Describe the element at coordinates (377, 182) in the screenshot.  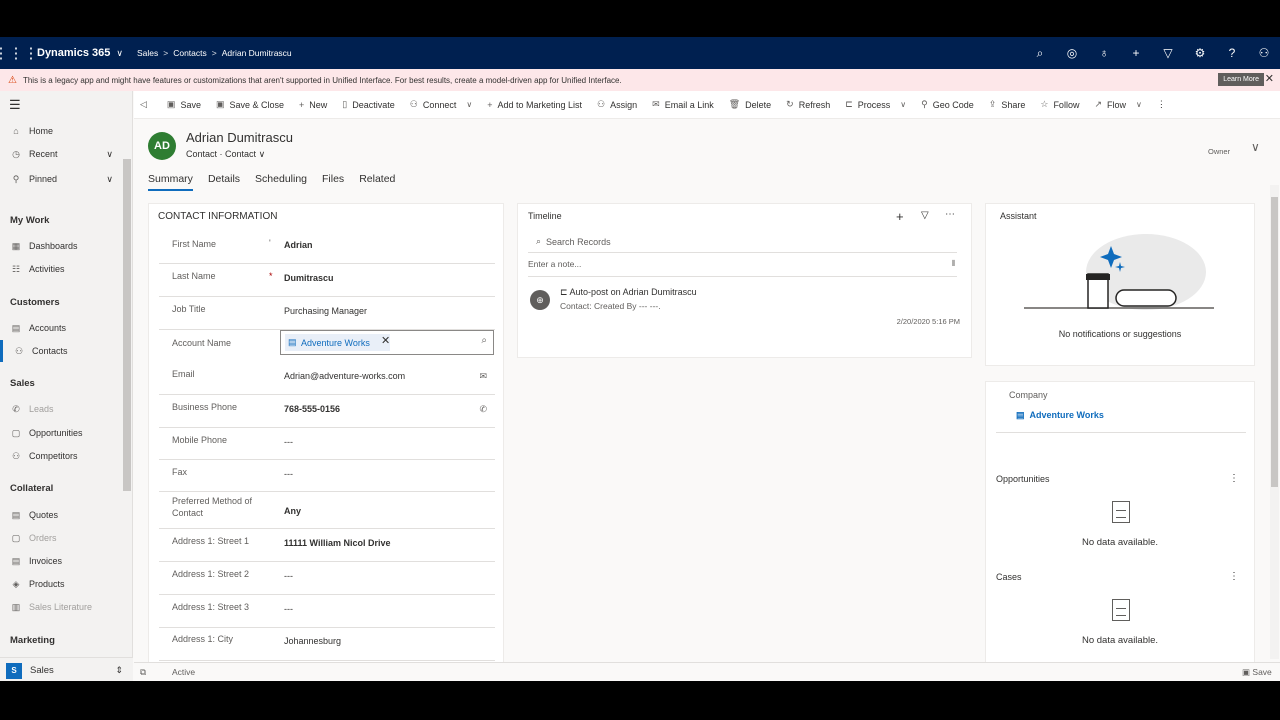
I see `tab-related: Related` at that location.